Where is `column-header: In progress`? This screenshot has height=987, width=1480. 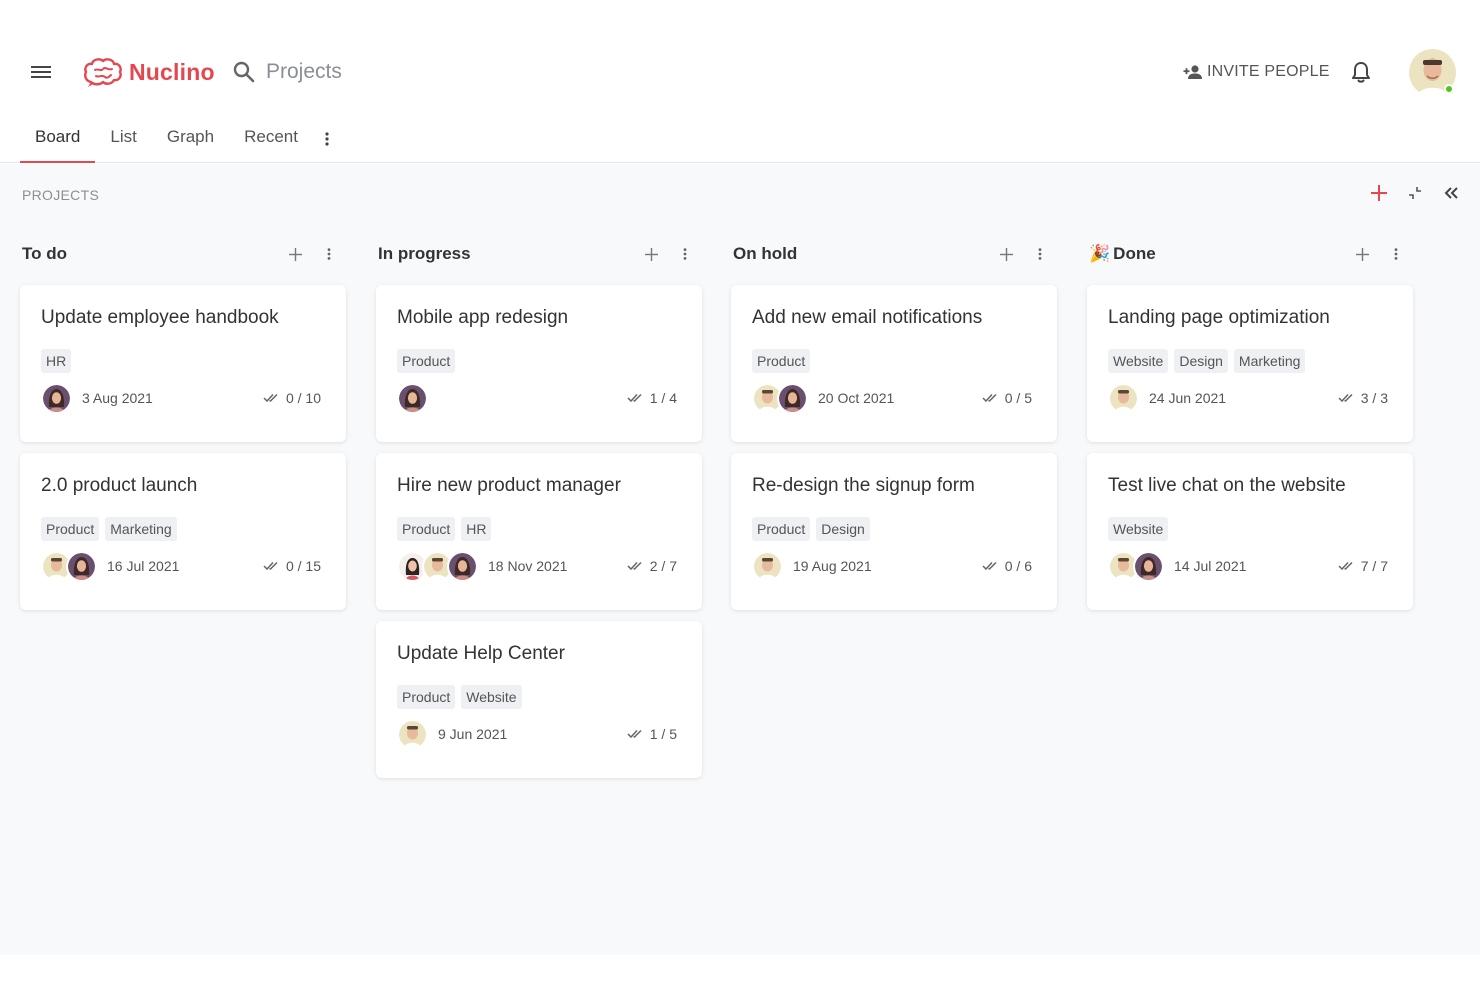 column-header: In progress is located at coordinates (539, 254).